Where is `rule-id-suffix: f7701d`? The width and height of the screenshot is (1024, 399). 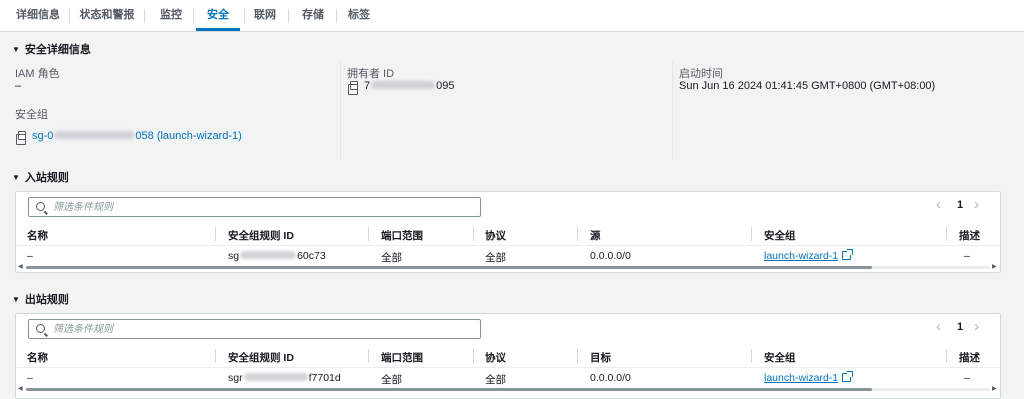 rule-id-suffix: f7701d is located at coordinates (324, 378).